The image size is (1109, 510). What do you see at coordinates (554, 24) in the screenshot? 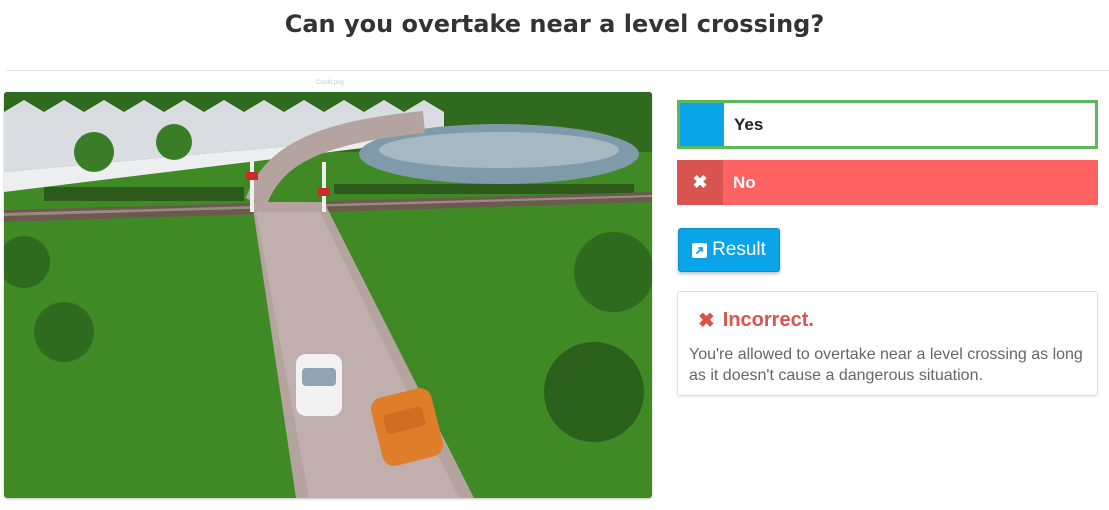
I see `page-title: Can you overtake near a level crossing?` at bounding box center [554, 24].